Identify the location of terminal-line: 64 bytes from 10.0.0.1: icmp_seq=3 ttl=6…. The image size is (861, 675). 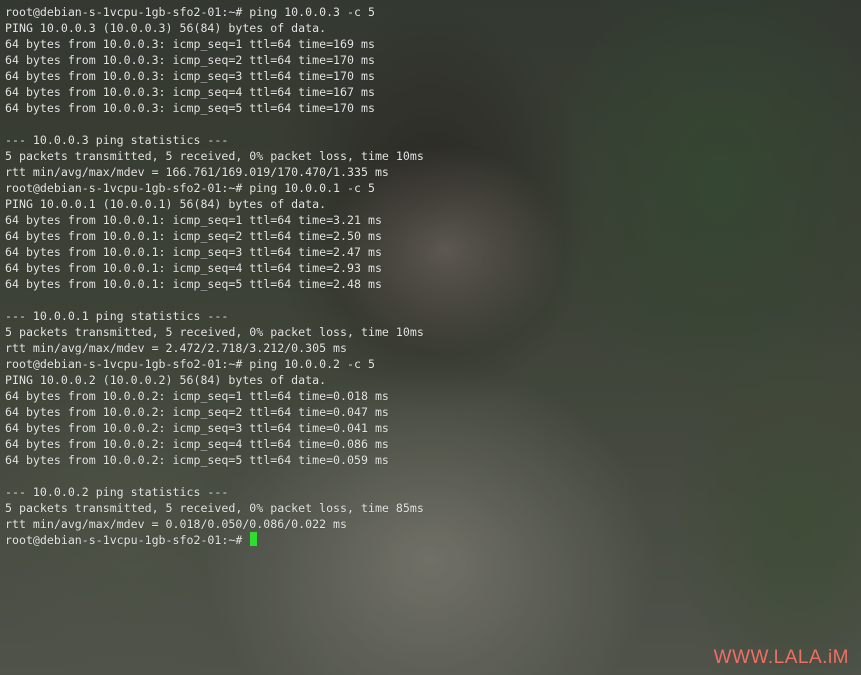
(193, 252).